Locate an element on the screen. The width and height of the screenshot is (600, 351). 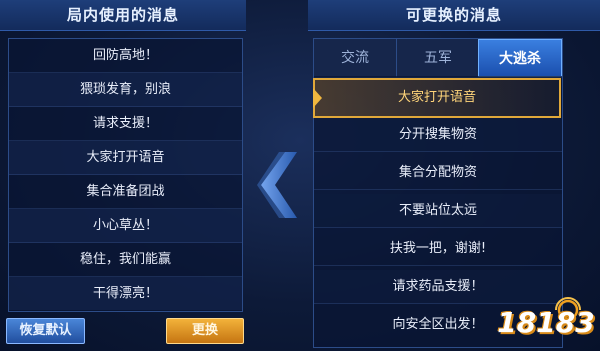
left-panel-header: 局内使用的消息 is located at coordinates (123, 15).